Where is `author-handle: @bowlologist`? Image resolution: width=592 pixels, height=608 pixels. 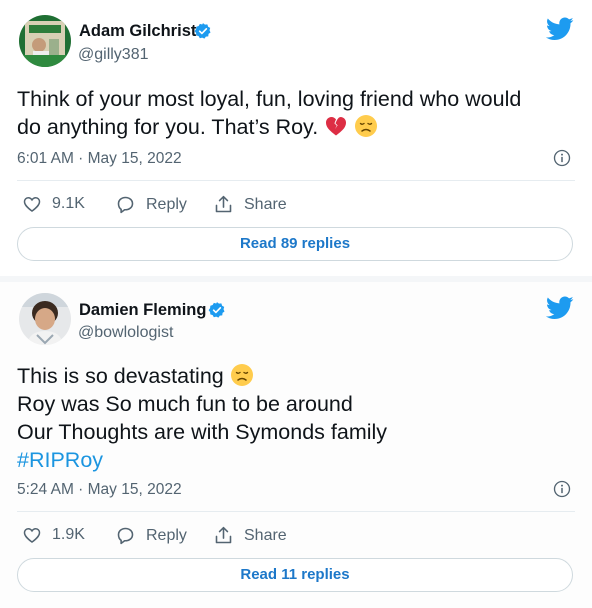
author-handle: @bowlologist is located at coordinates (125, 333).